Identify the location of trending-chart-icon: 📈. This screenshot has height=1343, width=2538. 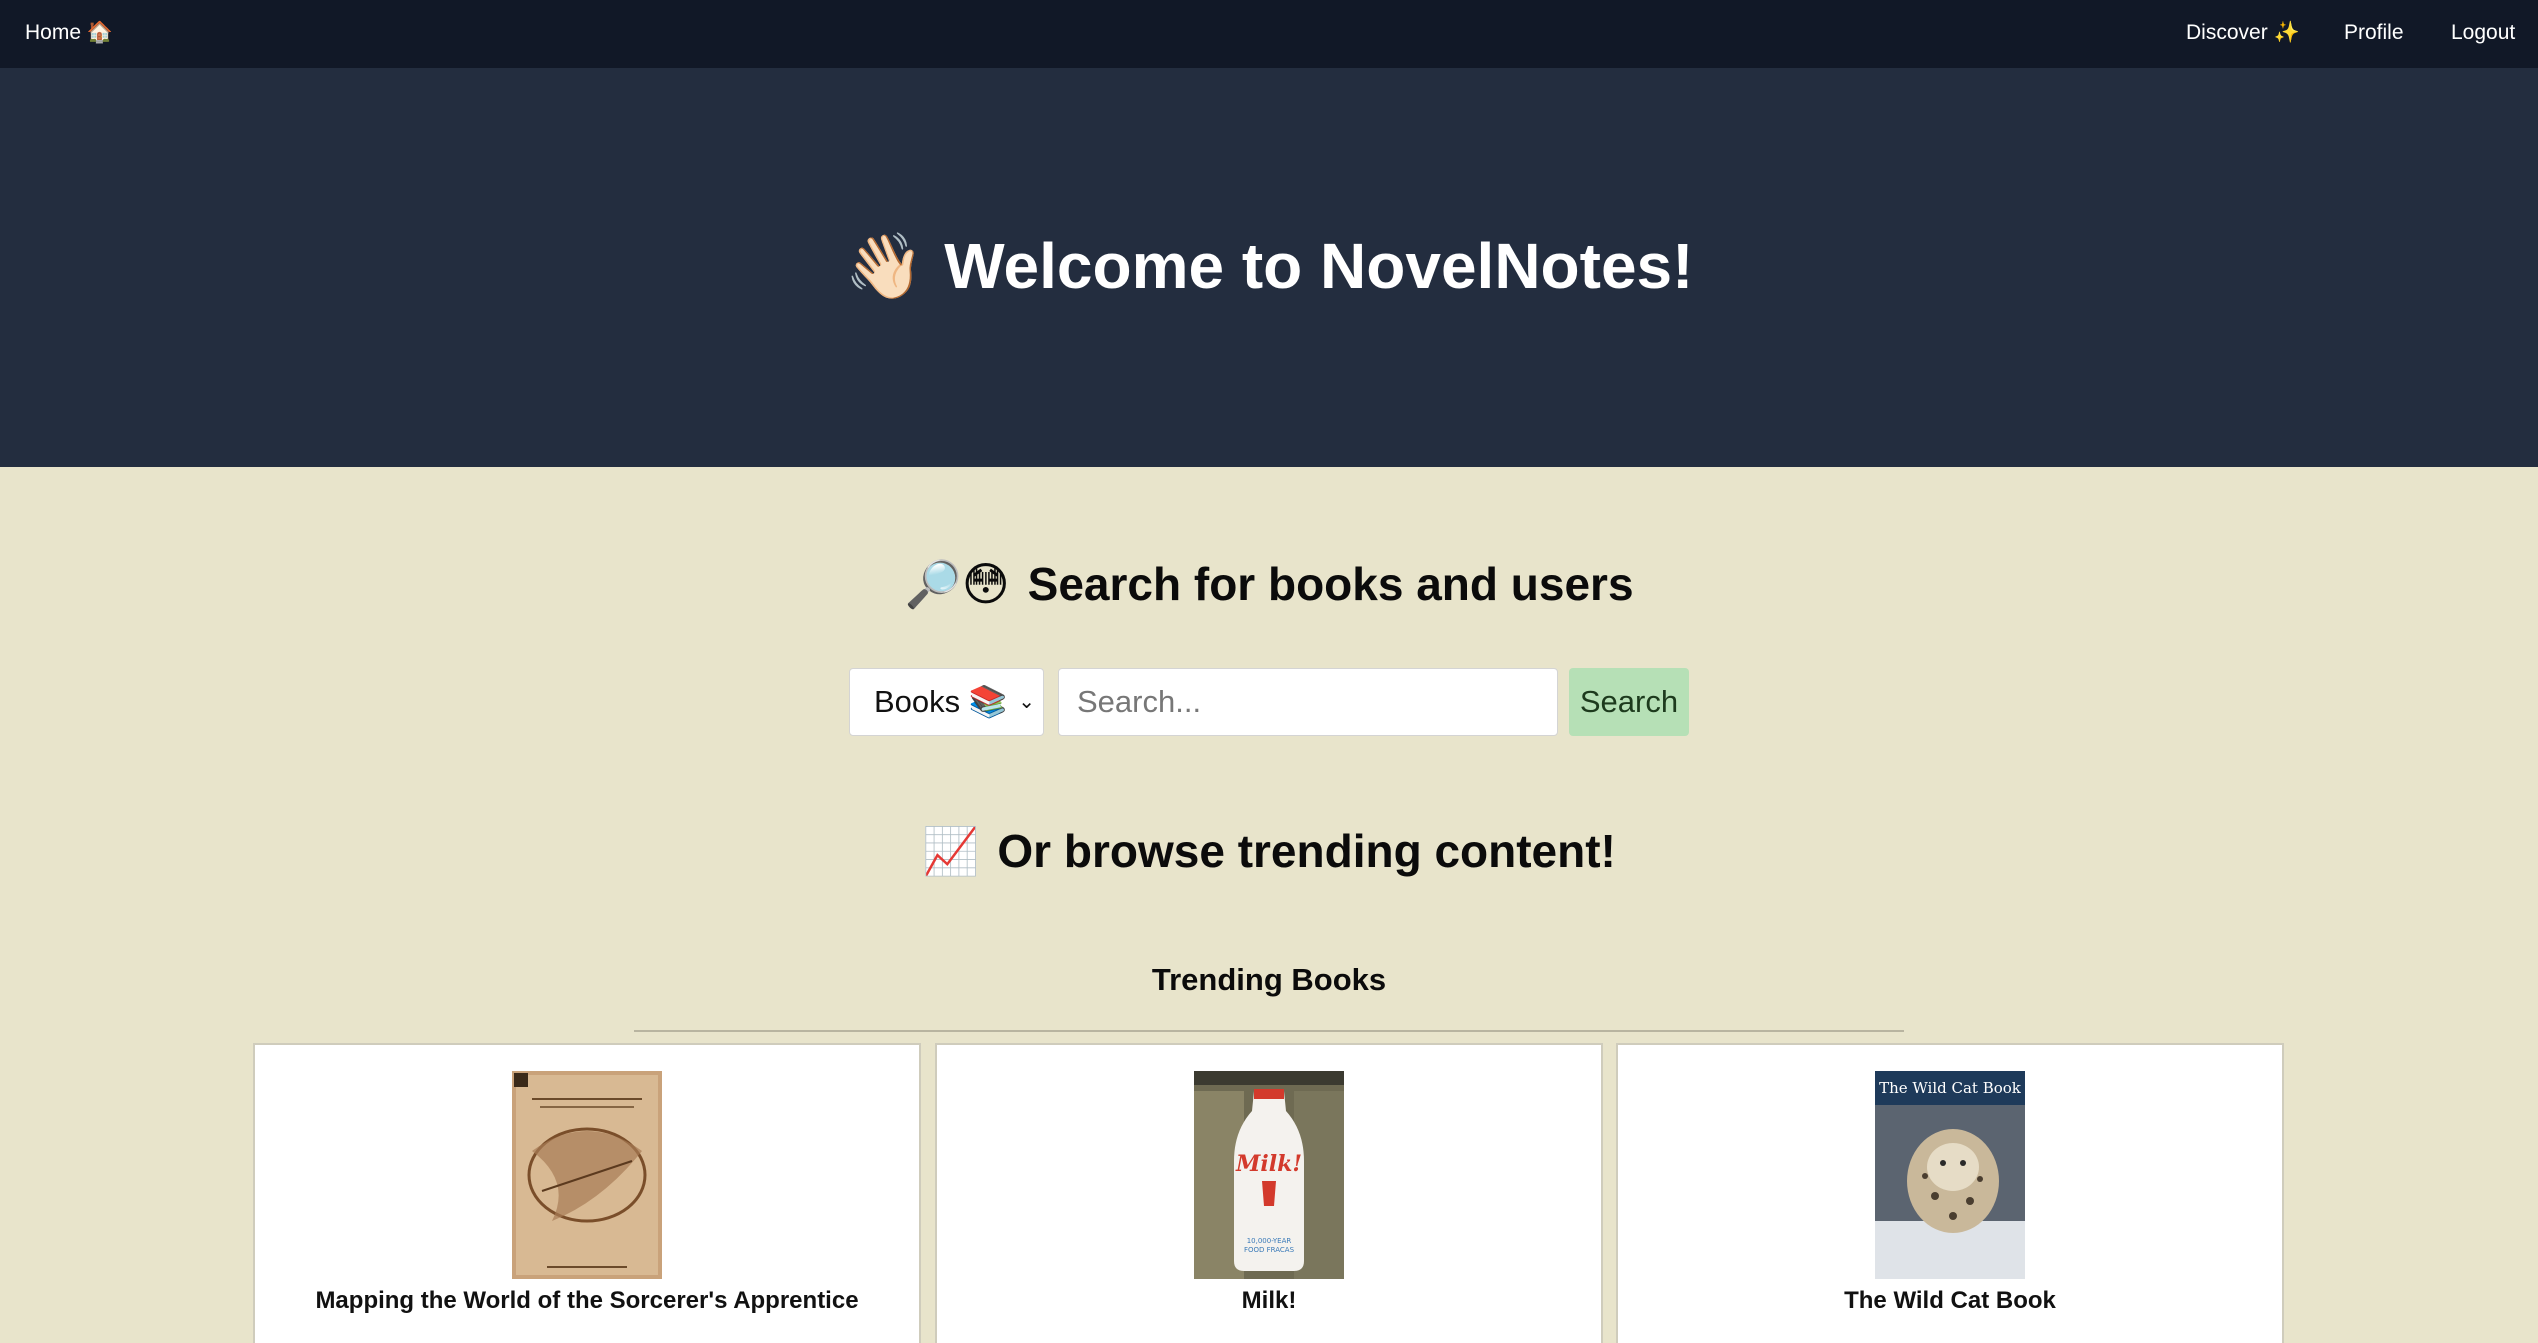
(951, 851).